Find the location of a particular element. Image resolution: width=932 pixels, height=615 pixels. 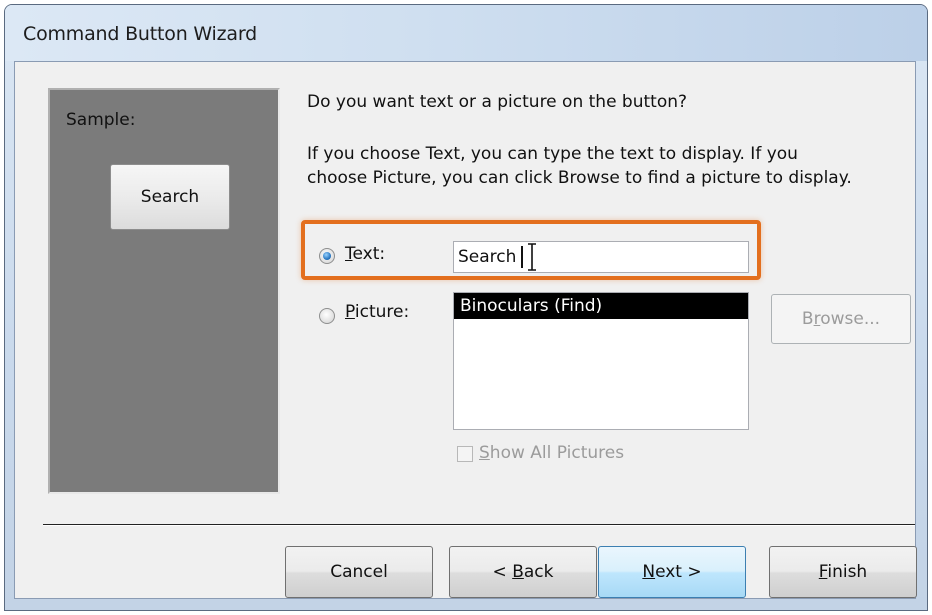

picture-label-mnemonic: P is located at coordinates (350, 312).